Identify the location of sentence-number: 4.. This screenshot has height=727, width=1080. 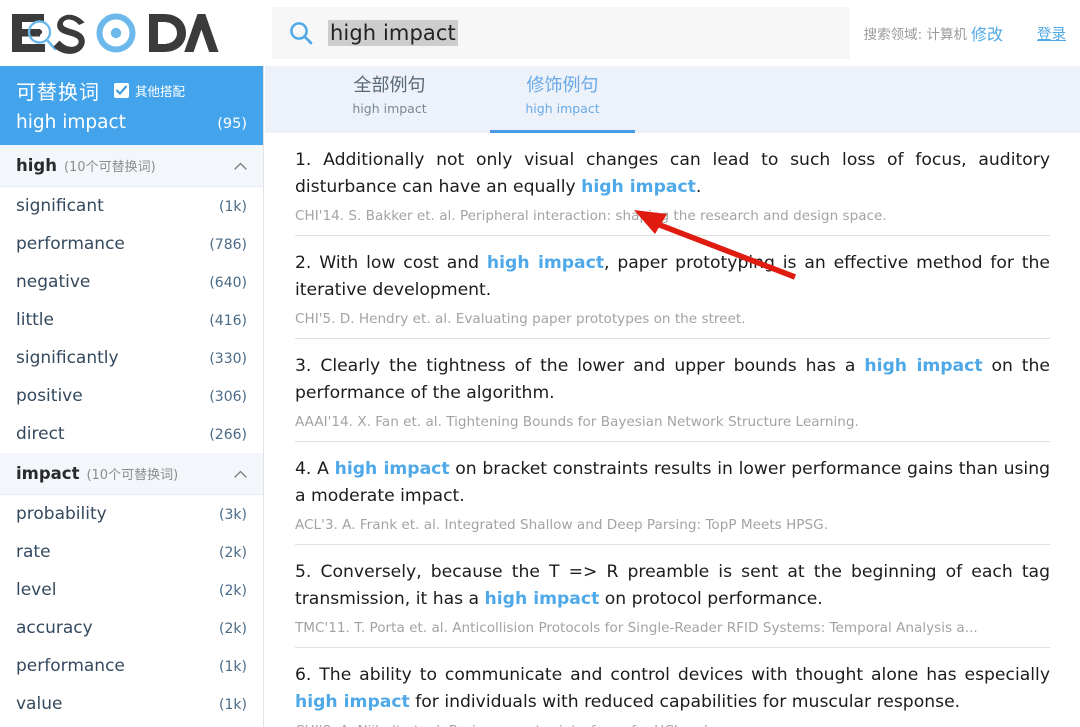
(303, 469).